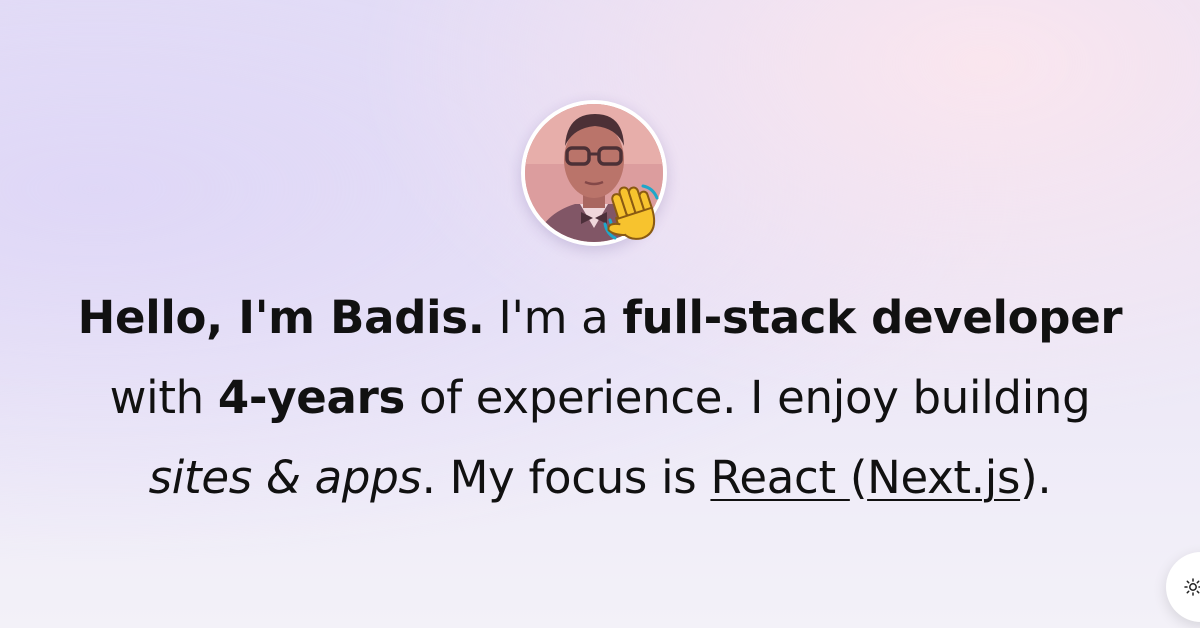 Image resolution: width=1200 pixels, height=628 pixels. Describe the element at coordinates (1036, 477) in the screenshot. I see `intro-paren-close: ).` at that location.